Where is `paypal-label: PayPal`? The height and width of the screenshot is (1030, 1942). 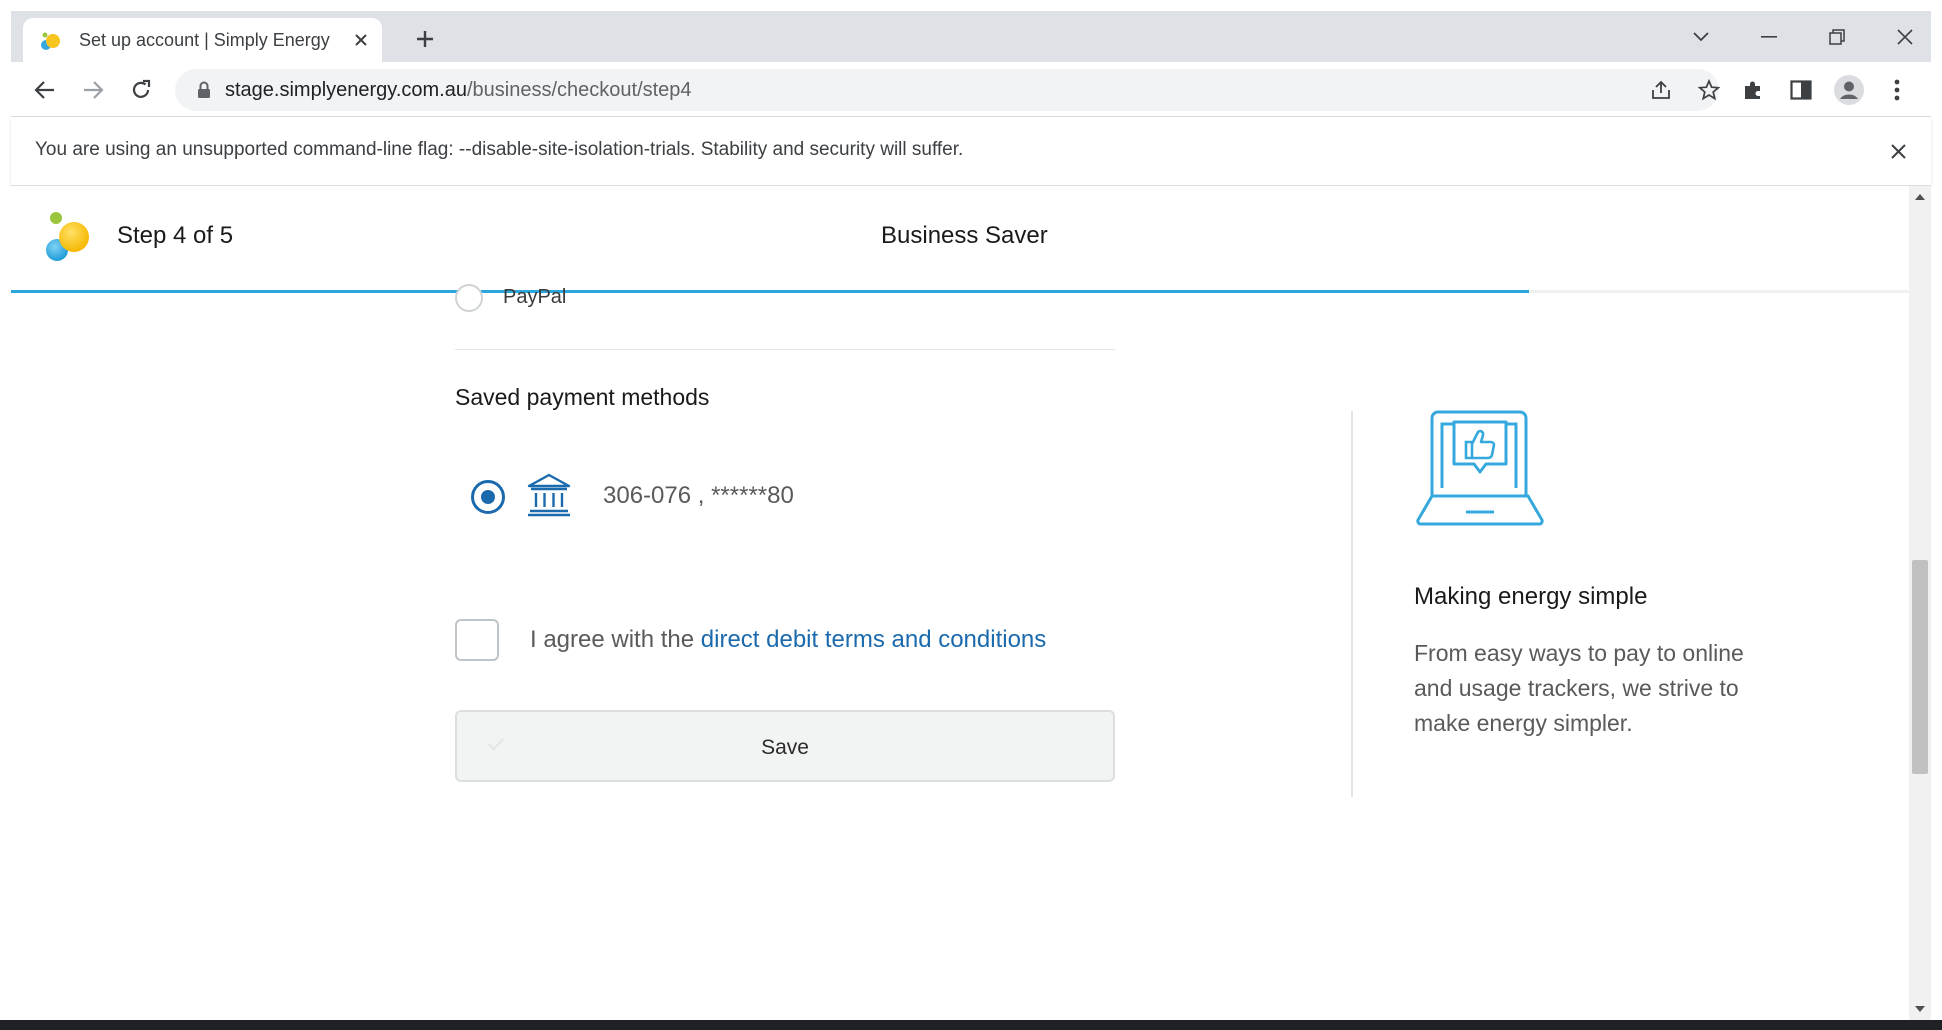
paypal-label: PayPal is located at coordinates (535, 297).